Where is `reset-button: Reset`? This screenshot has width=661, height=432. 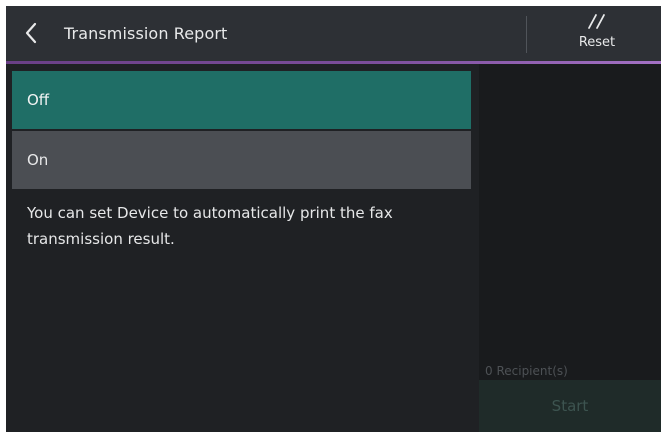 reset-button: Reset is located at coordinates (597, 35).